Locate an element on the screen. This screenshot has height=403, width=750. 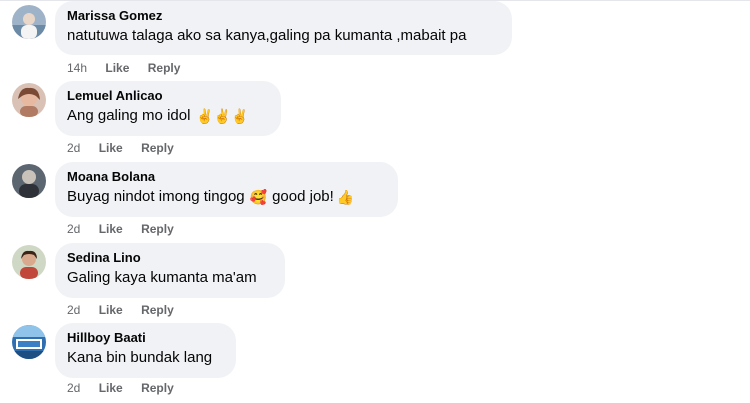
victory-hand-emoji-icon: ✌️✌️✌️ is located at coordinates (222, 116).